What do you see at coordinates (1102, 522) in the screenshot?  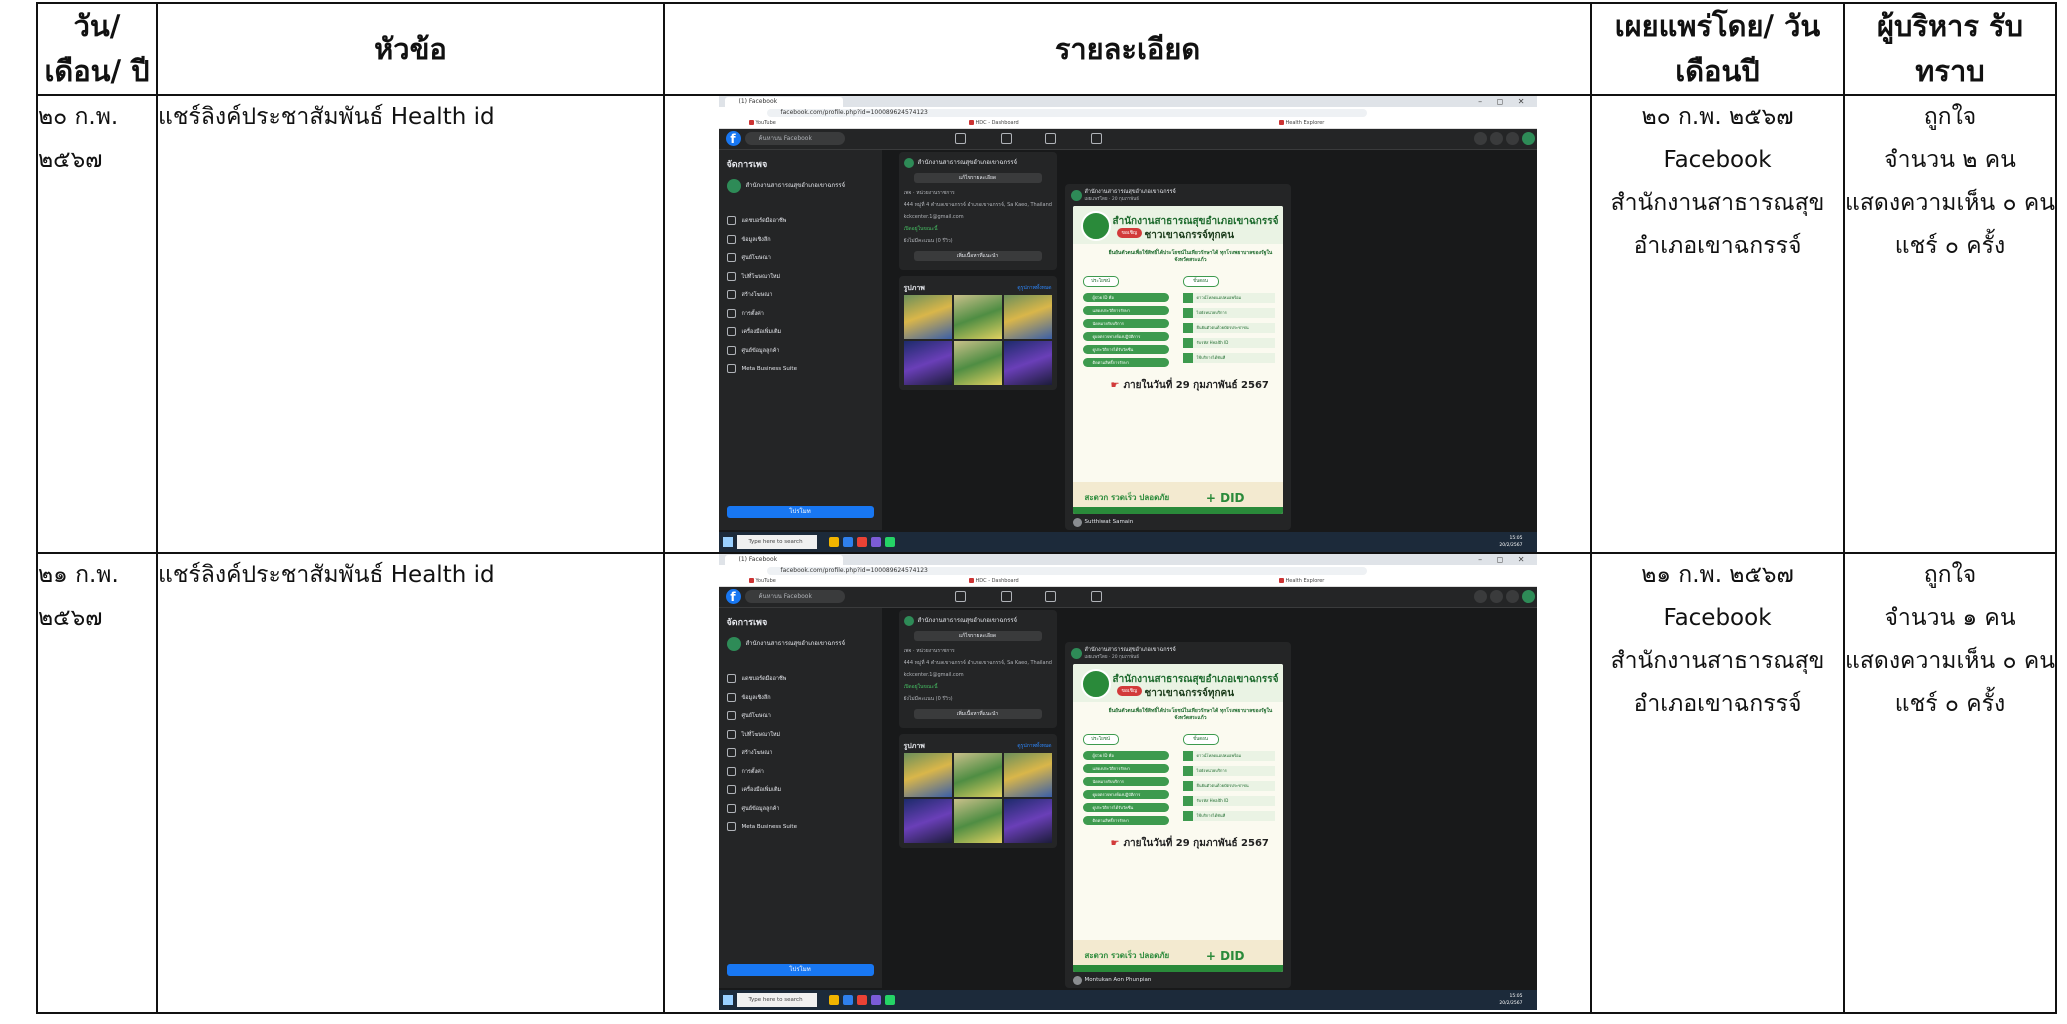 I see `commenter-name: Sutthiwat Samain` at bounding box center [1102, 522].